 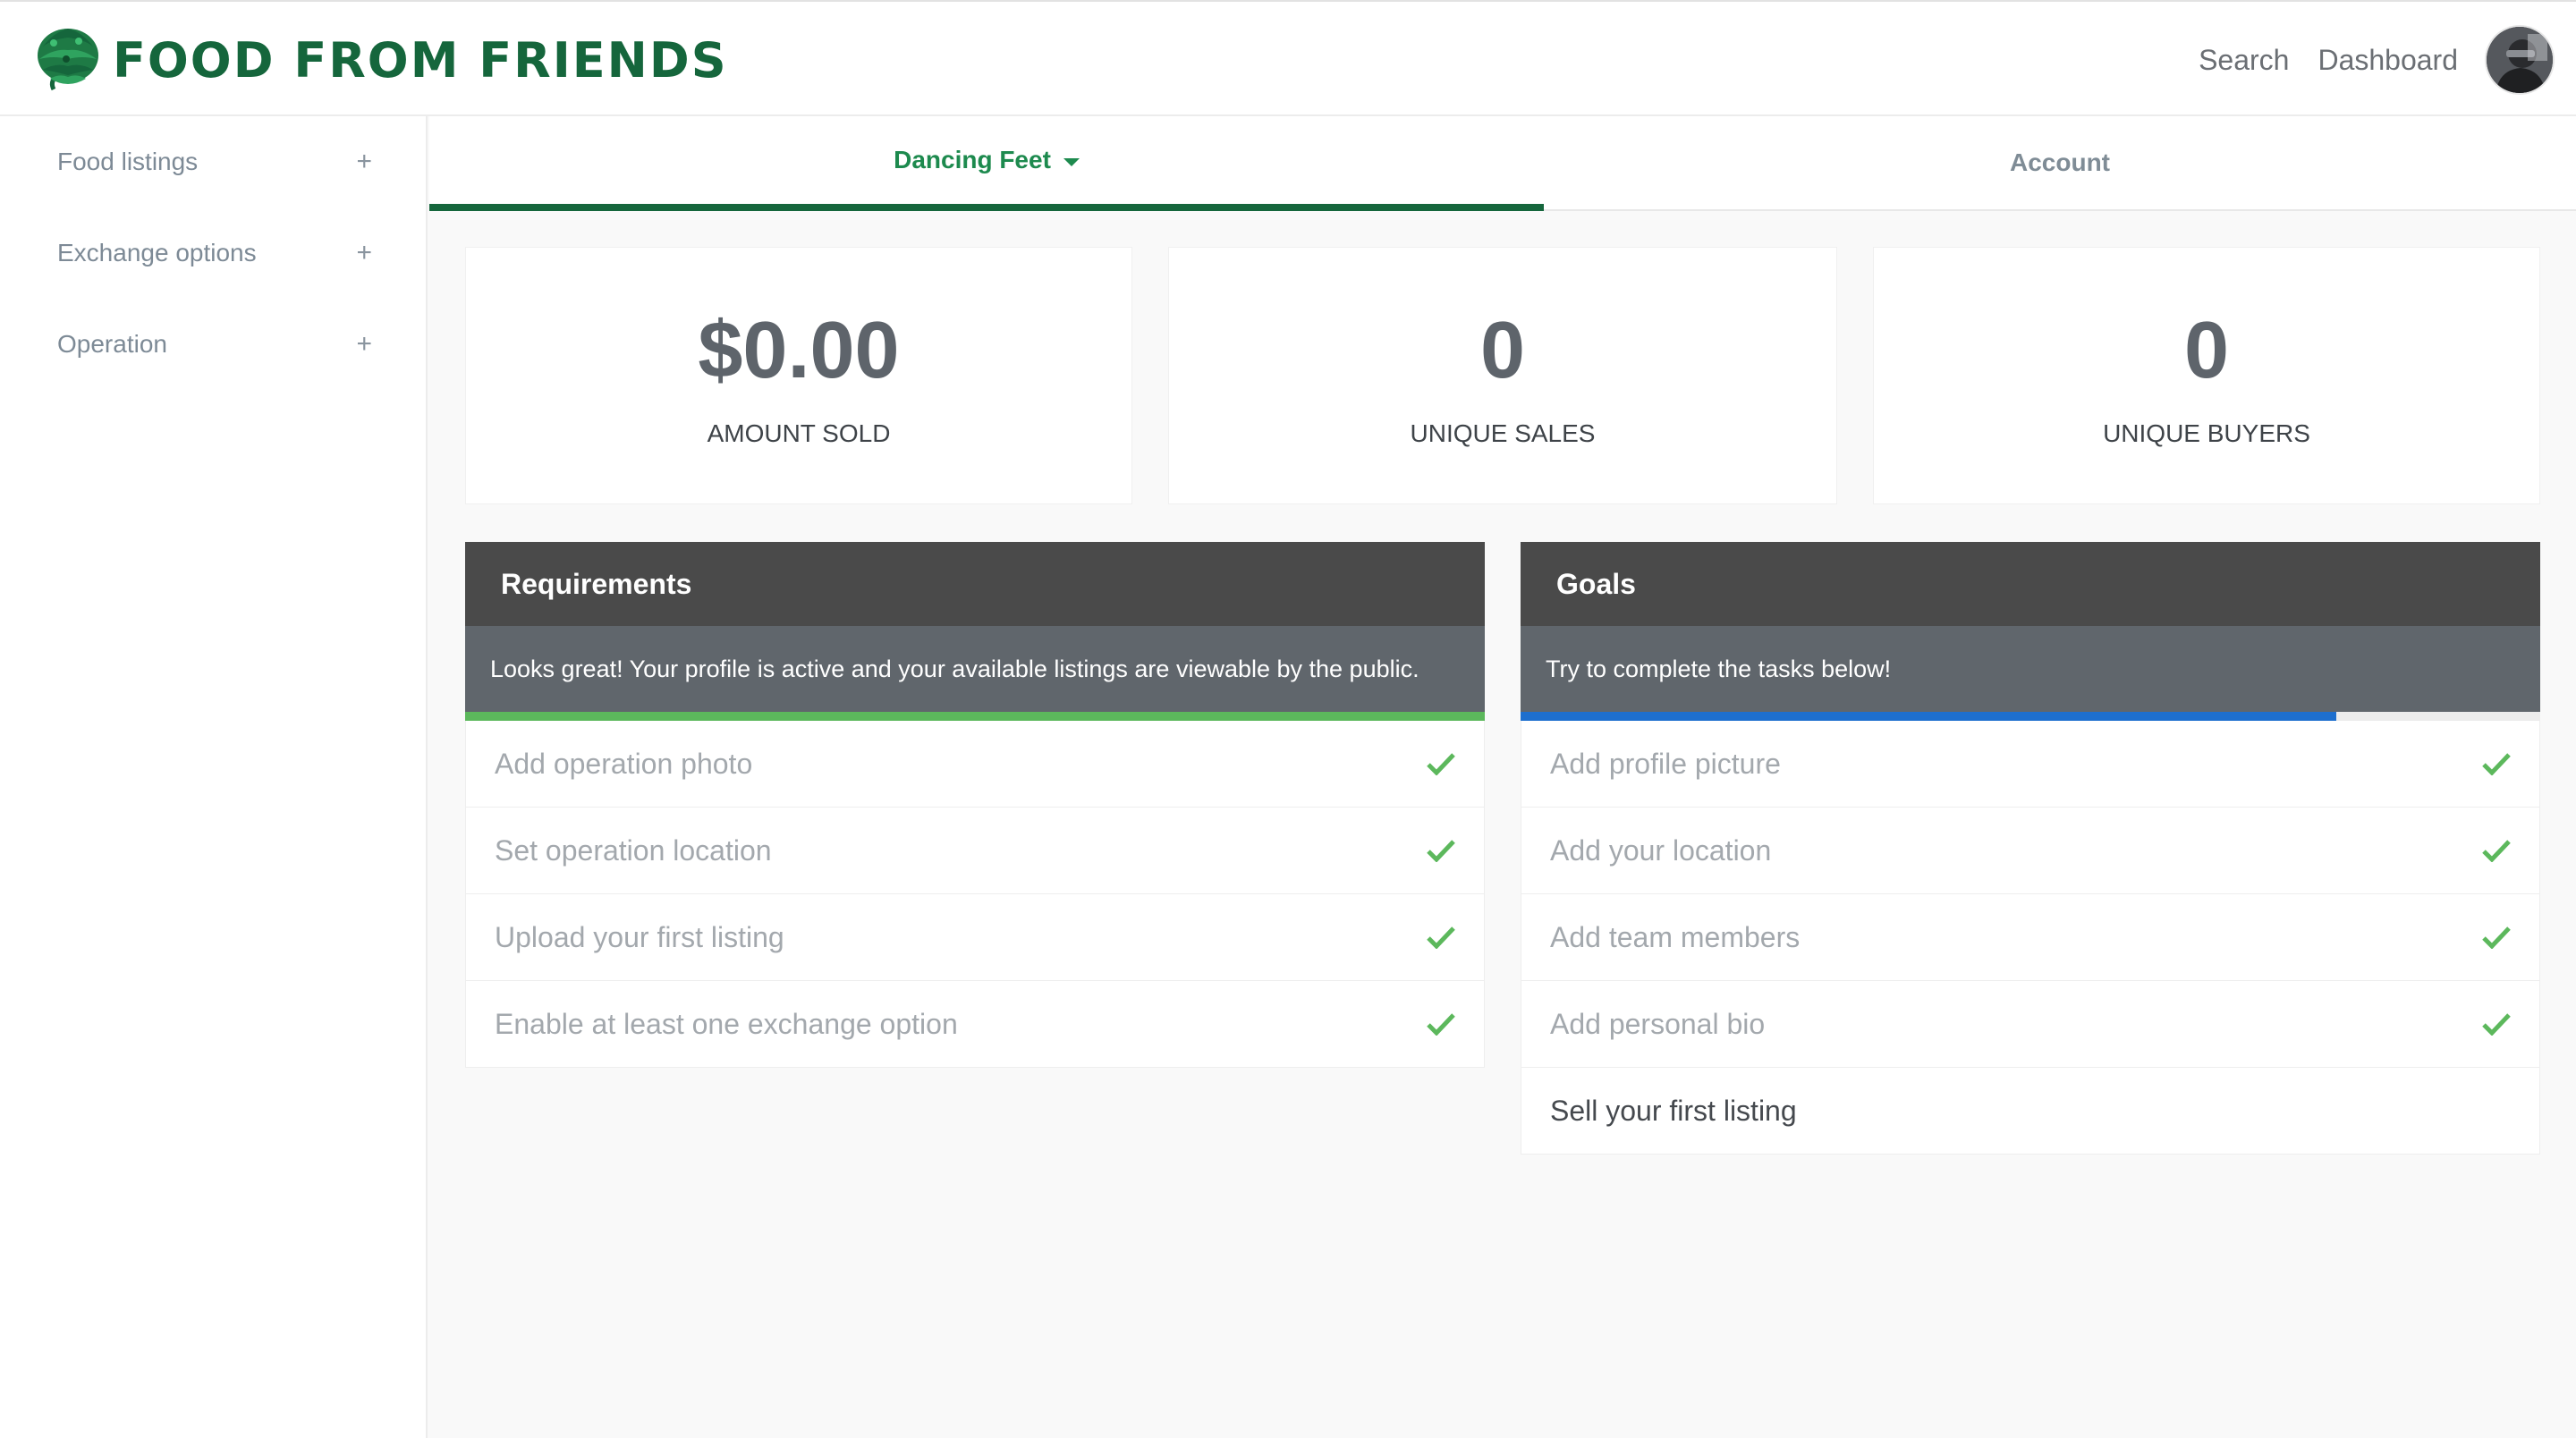 I want to click on goals-progress-bar, so click(x=2030, y=716).